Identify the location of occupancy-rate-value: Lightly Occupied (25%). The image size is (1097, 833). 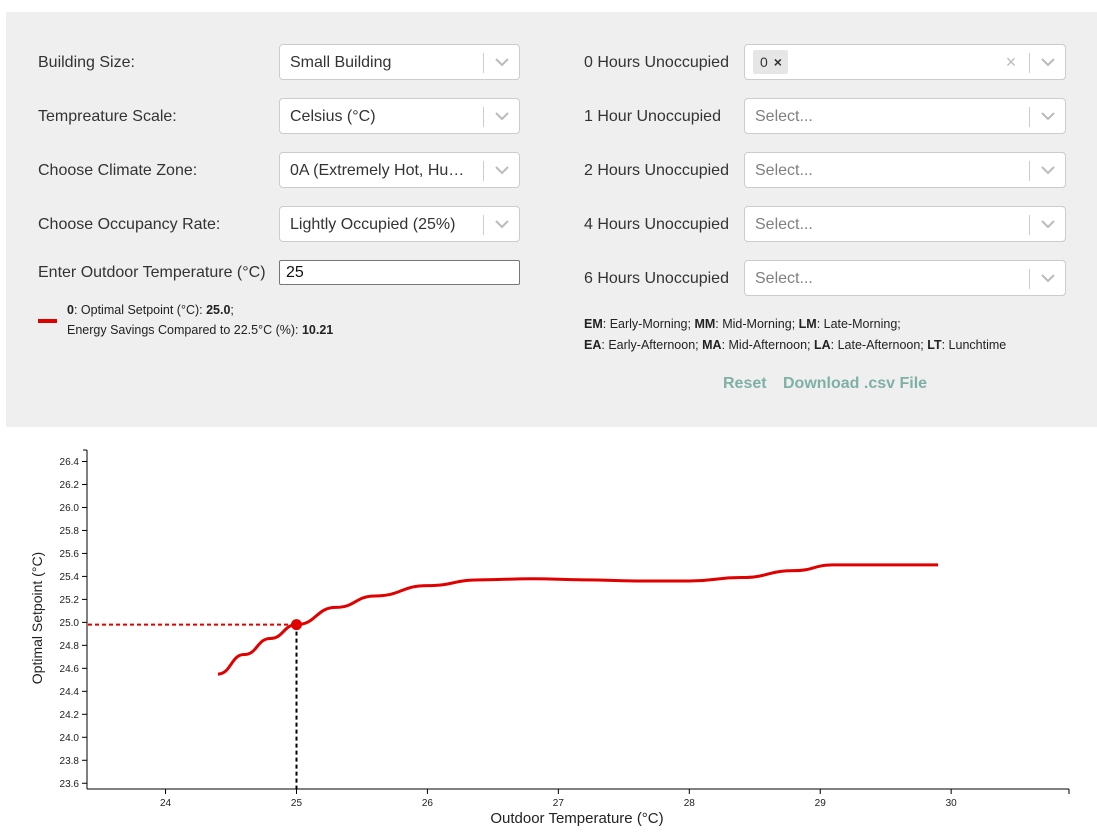
(373, 224).